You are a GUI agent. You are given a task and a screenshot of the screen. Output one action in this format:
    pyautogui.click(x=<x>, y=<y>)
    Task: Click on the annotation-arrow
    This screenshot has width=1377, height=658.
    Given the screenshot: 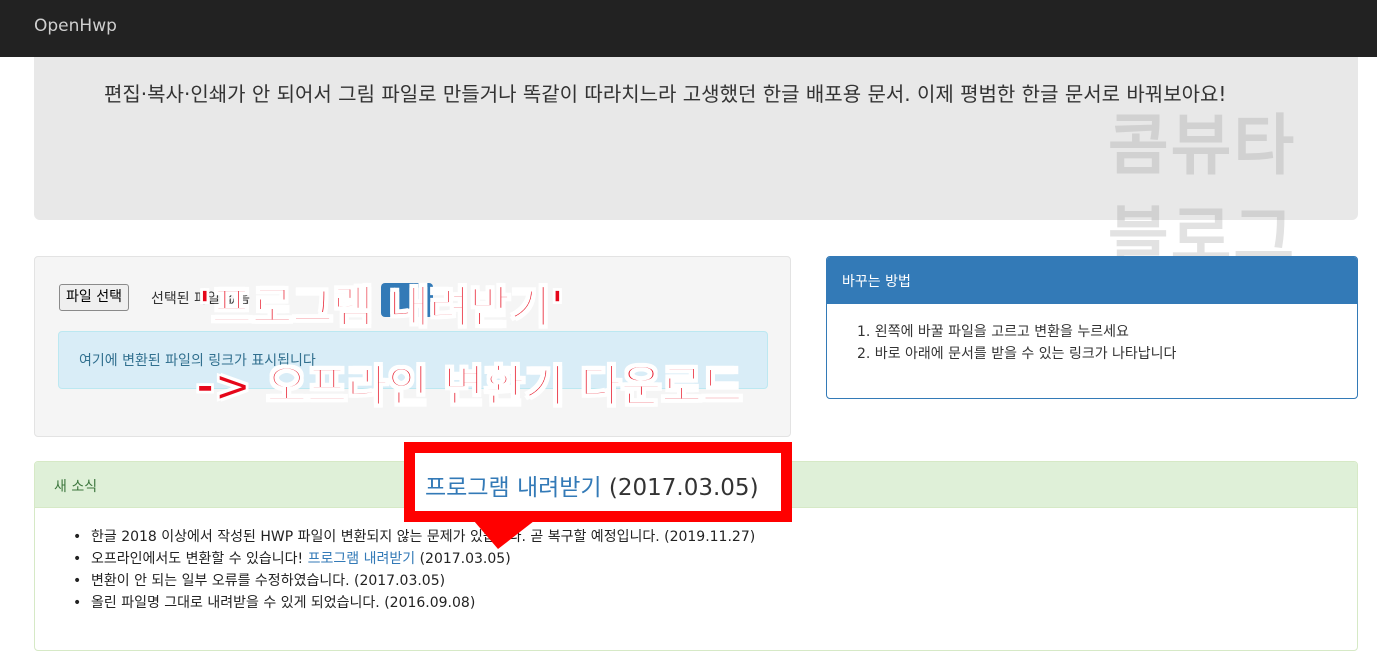 What is the action you would take?
    pyautogui.click(x=504, y=535)
    